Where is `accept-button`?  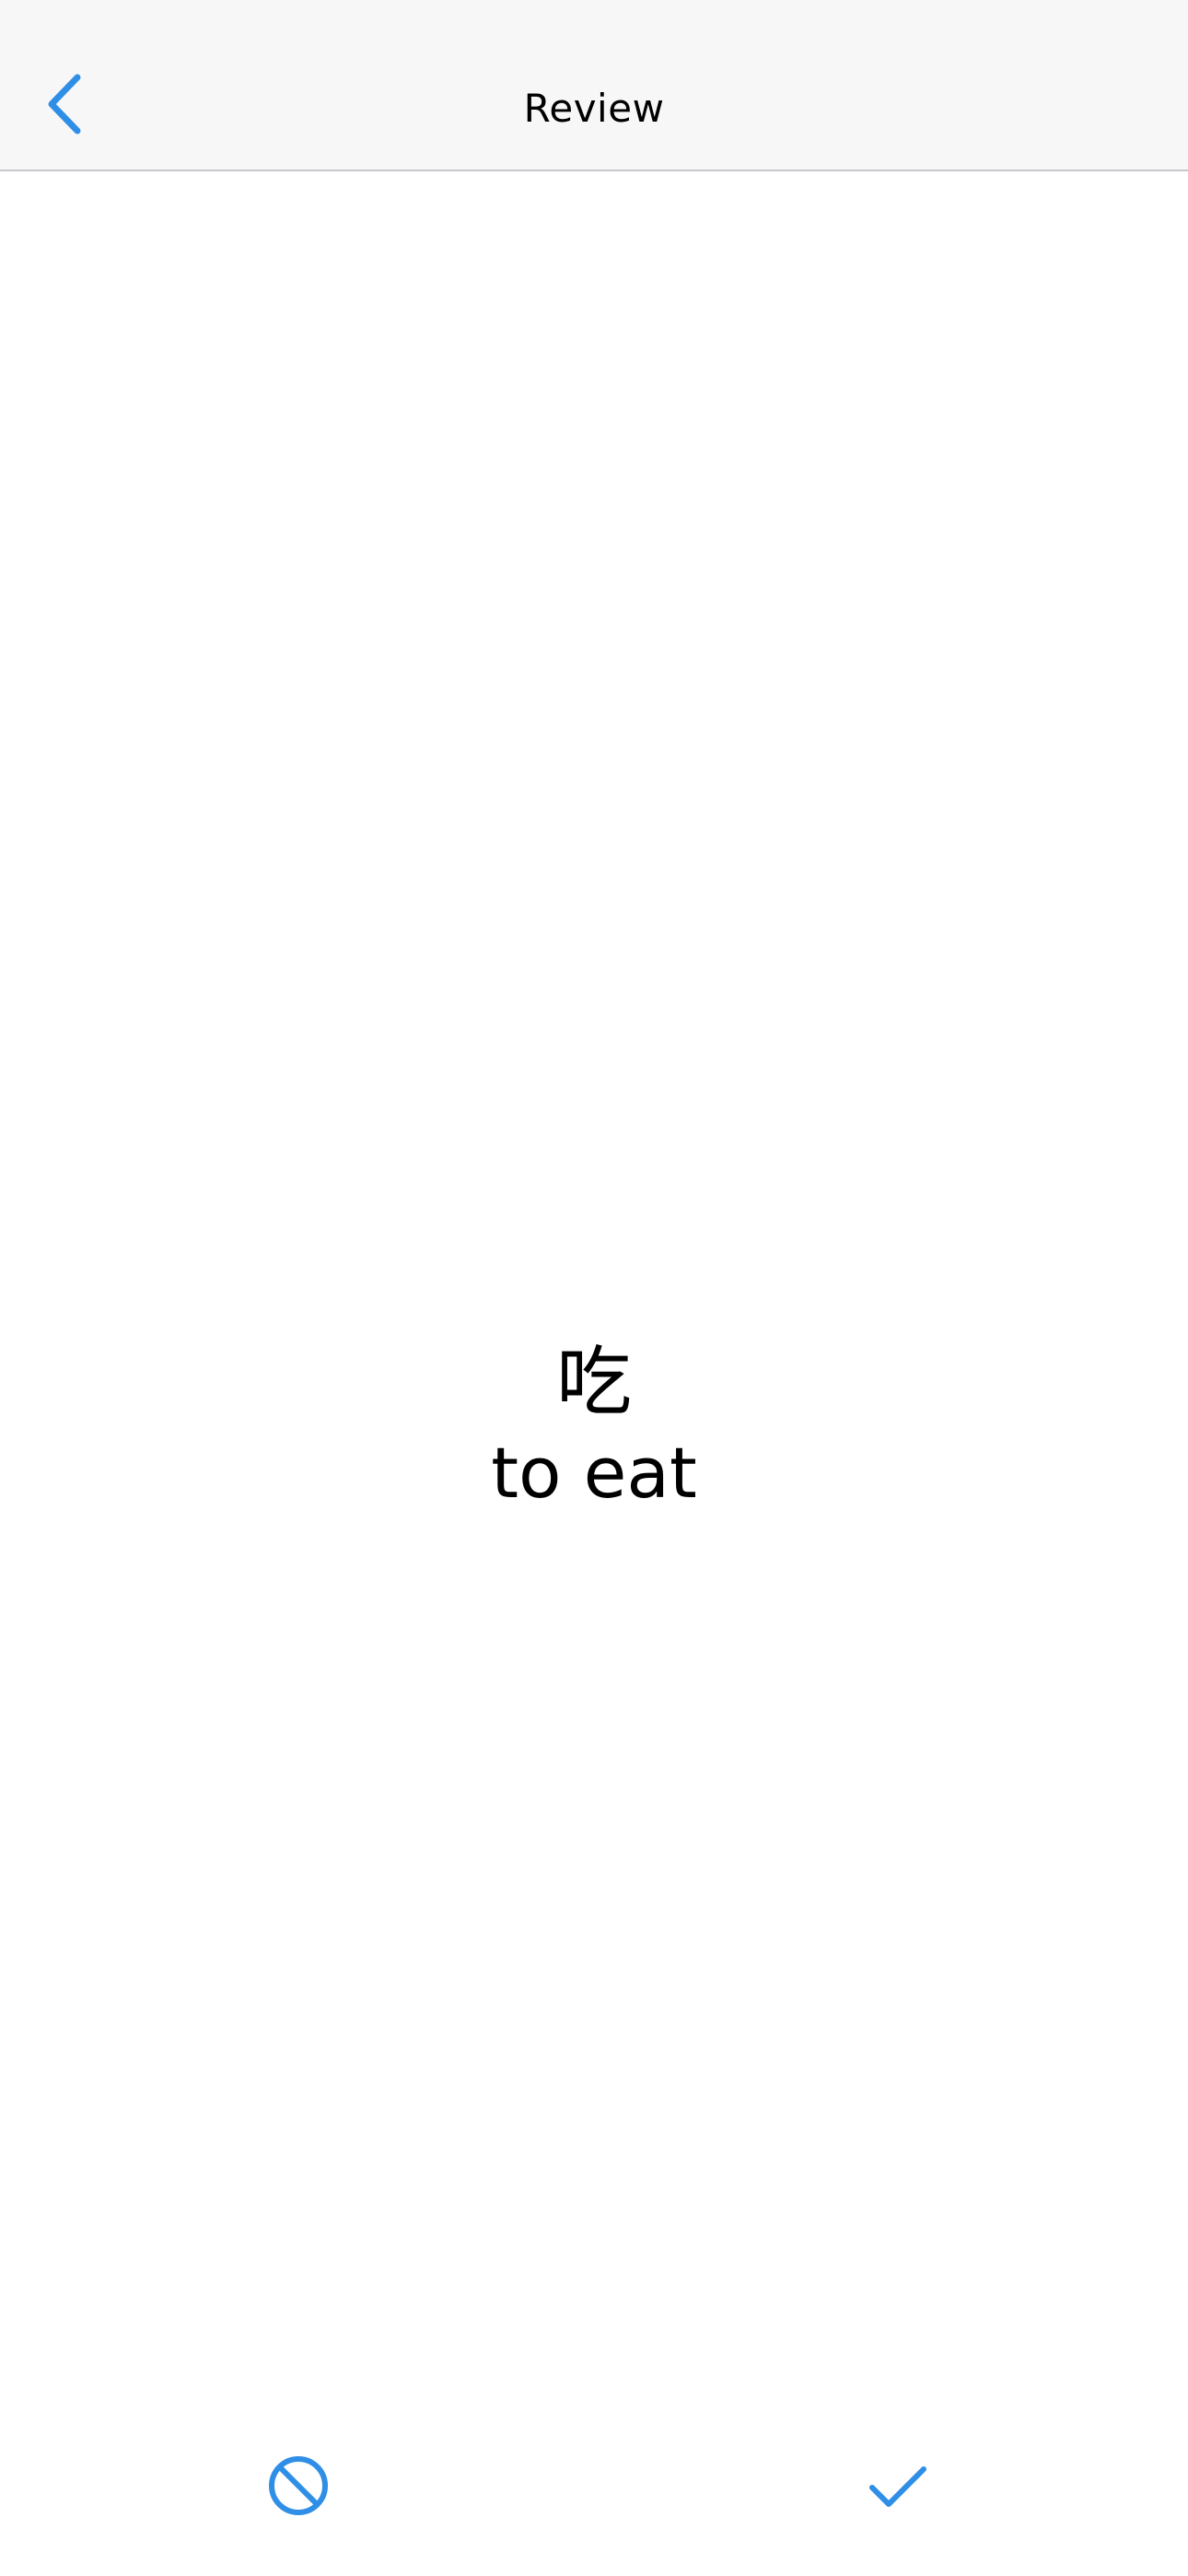
accept-button is located at coordinates (897, 2485).